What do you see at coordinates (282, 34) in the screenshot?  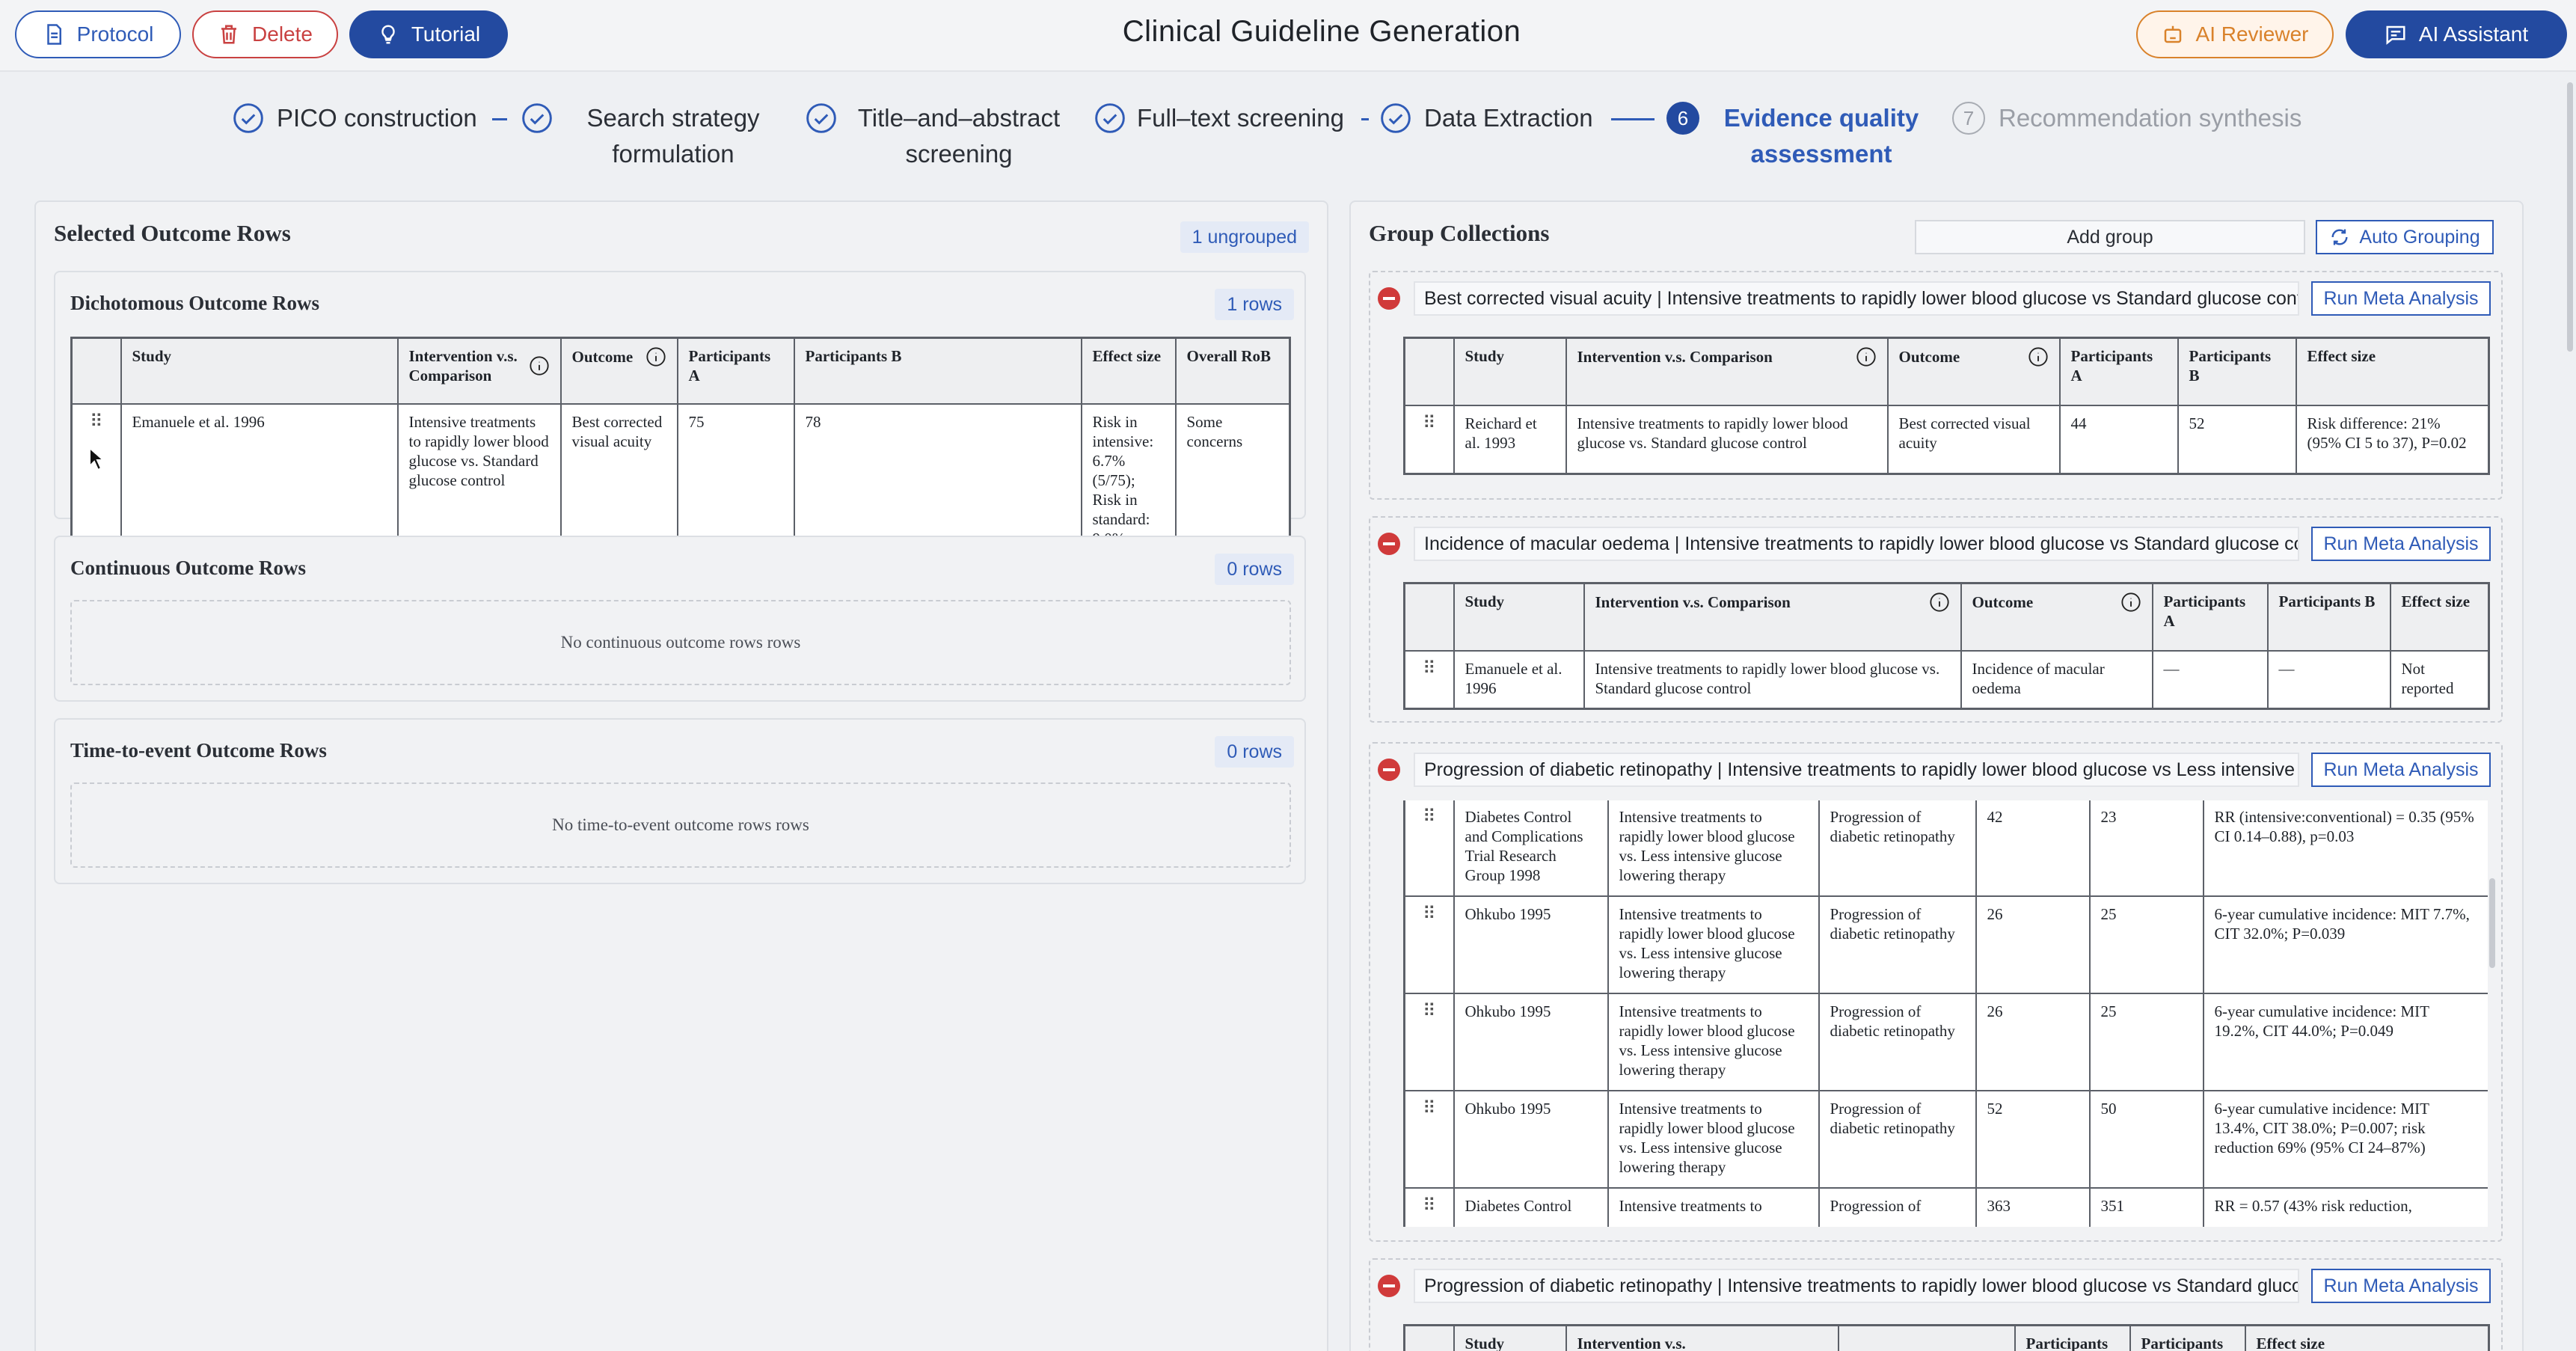 I see `delete-label: Delete` at bounding box center [282, 34].